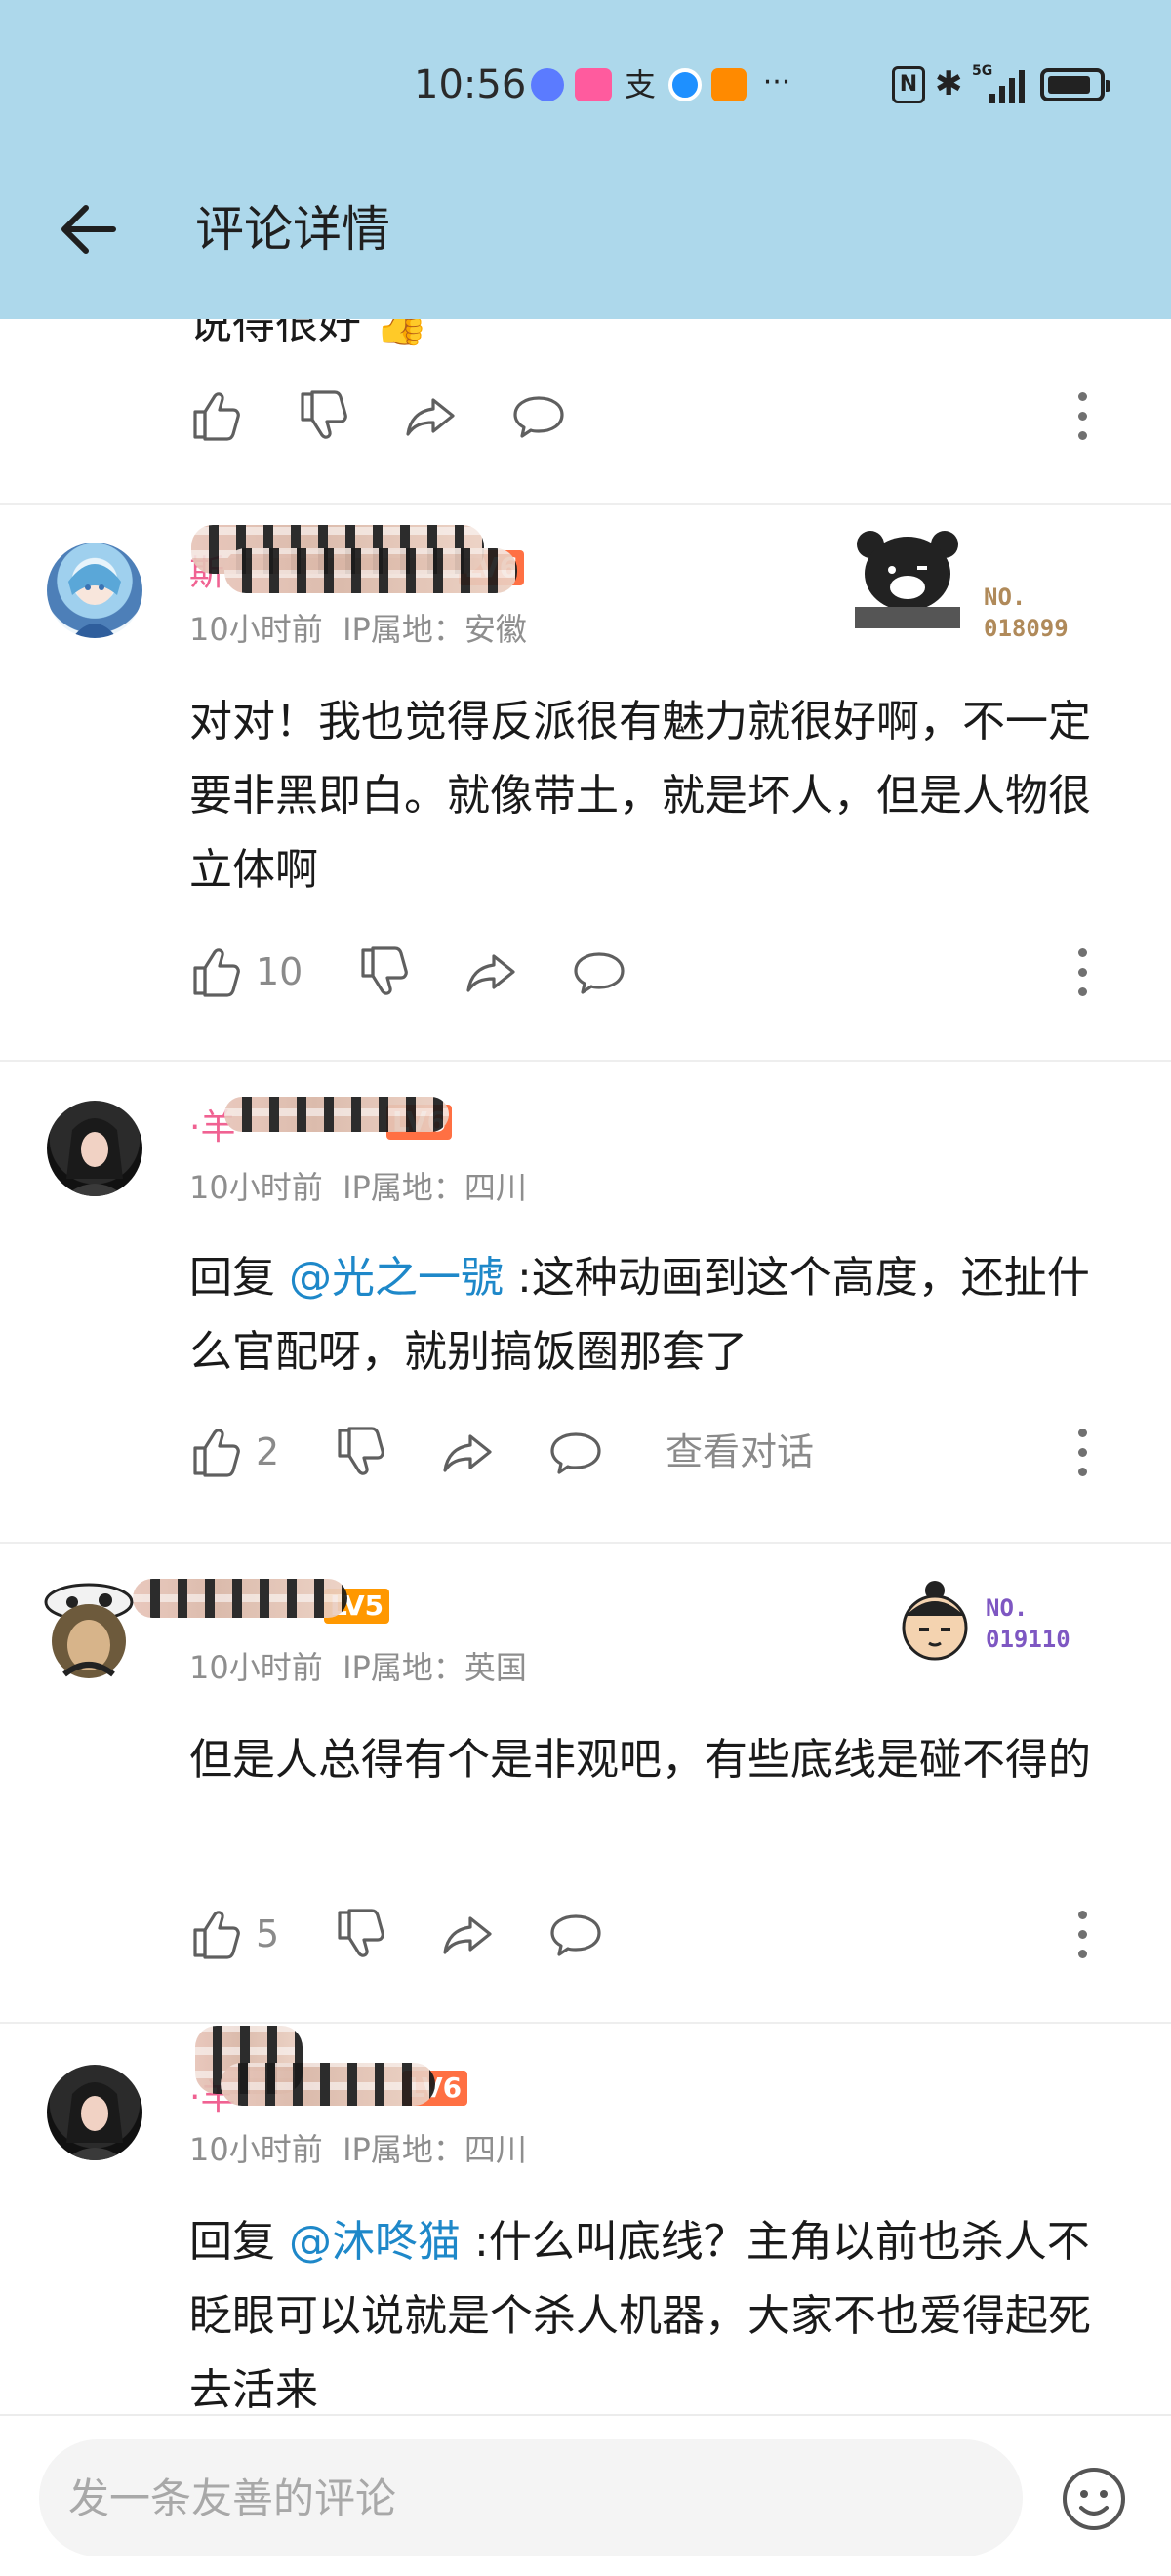  I want to click on music-app-icon, so click(547, 84).